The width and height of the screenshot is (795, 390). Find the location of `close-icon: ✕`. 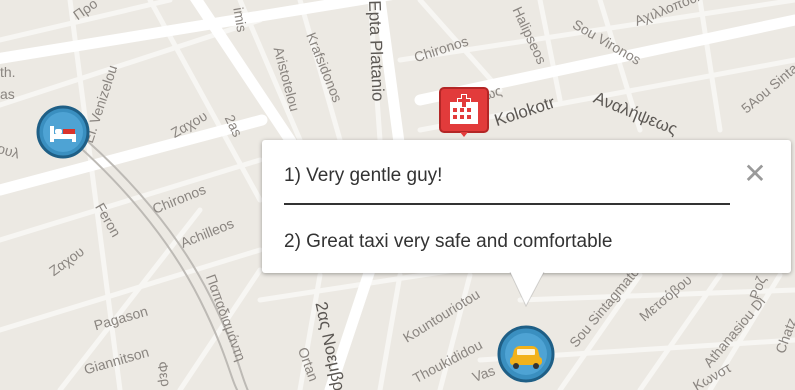

close-icon: ✕ is located at coordinates (755, 173).